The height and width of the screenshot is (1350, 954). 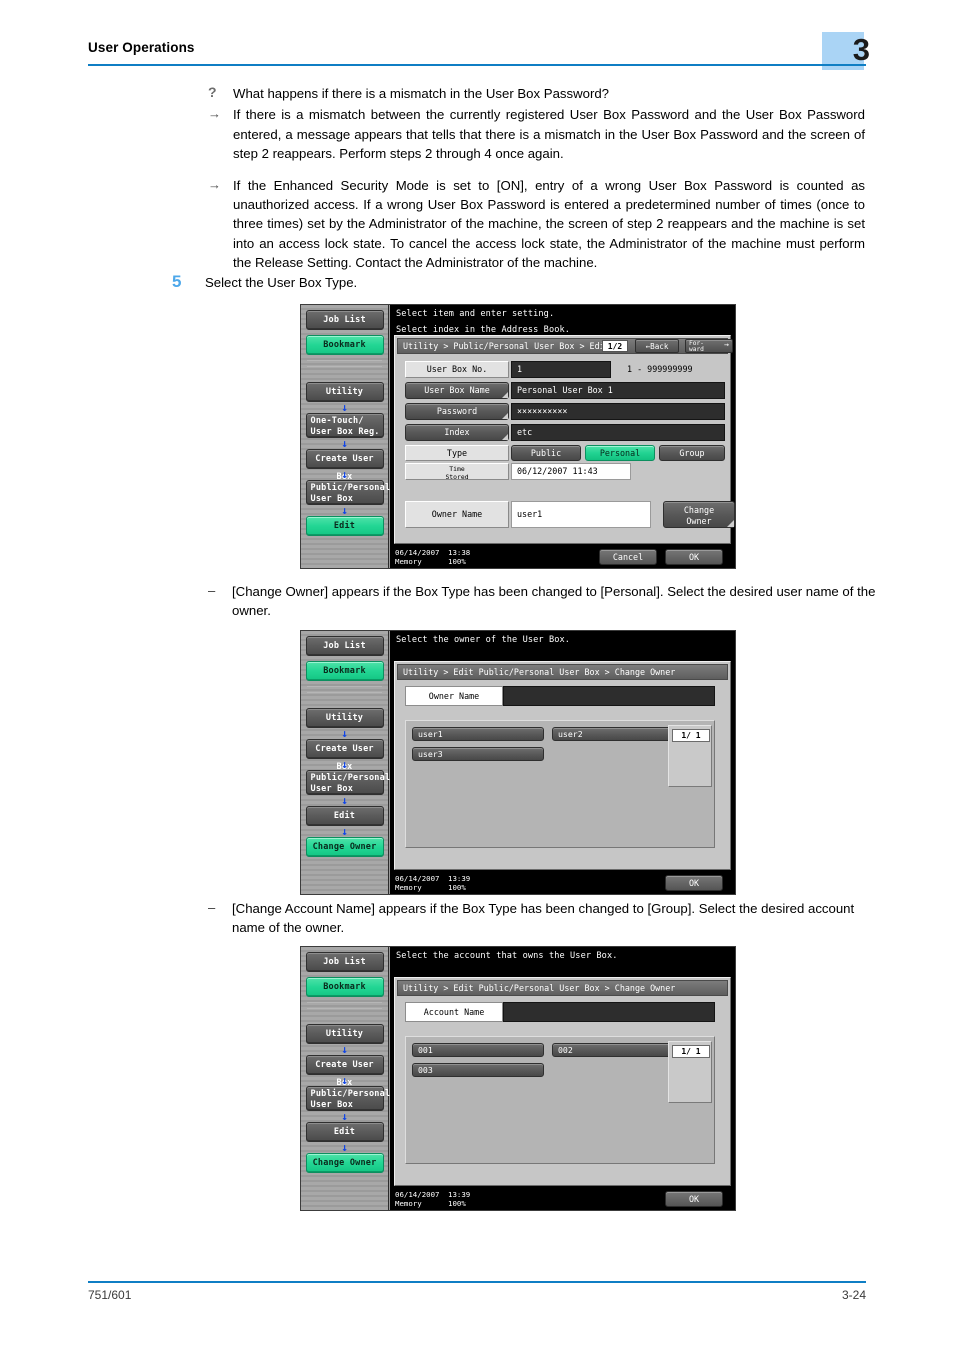 I want to click on status-time: 13:38, so click(x=459, y=552).